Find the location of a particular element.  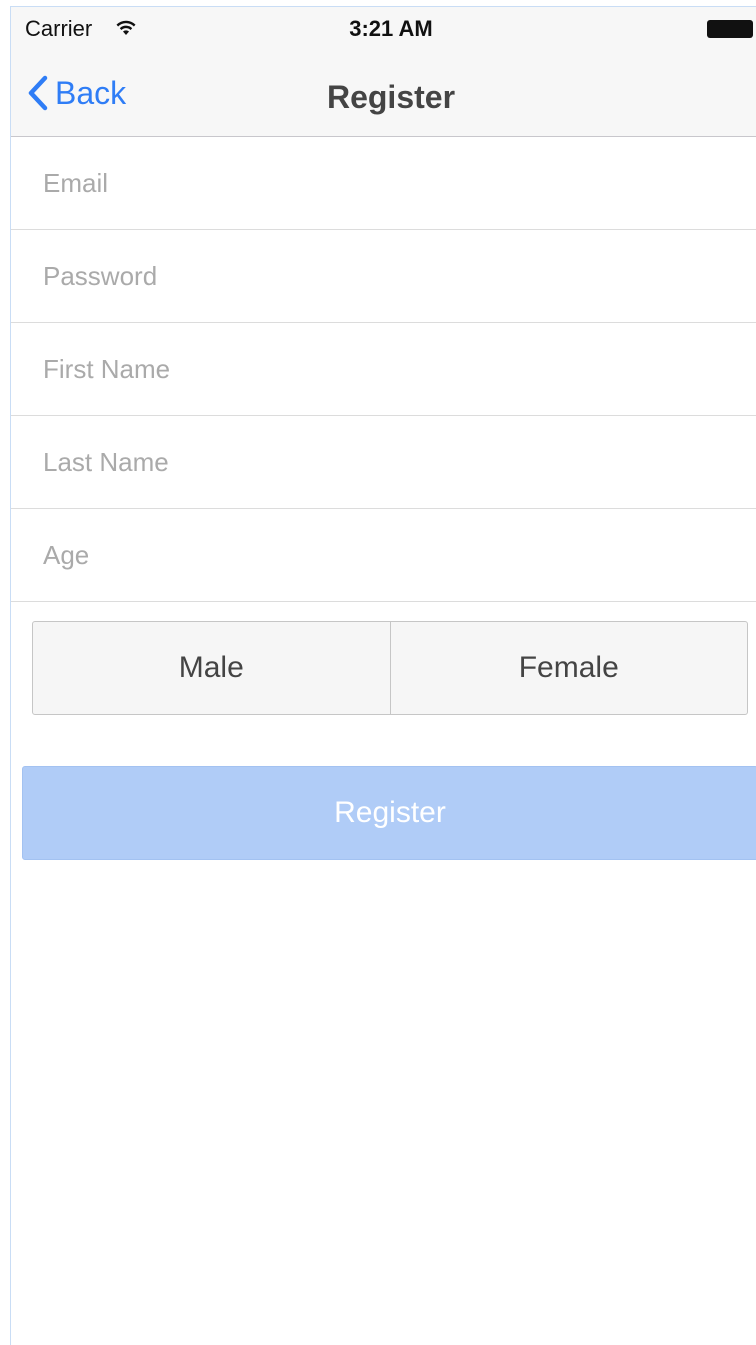

email-field is located at coordinates (388, 183).